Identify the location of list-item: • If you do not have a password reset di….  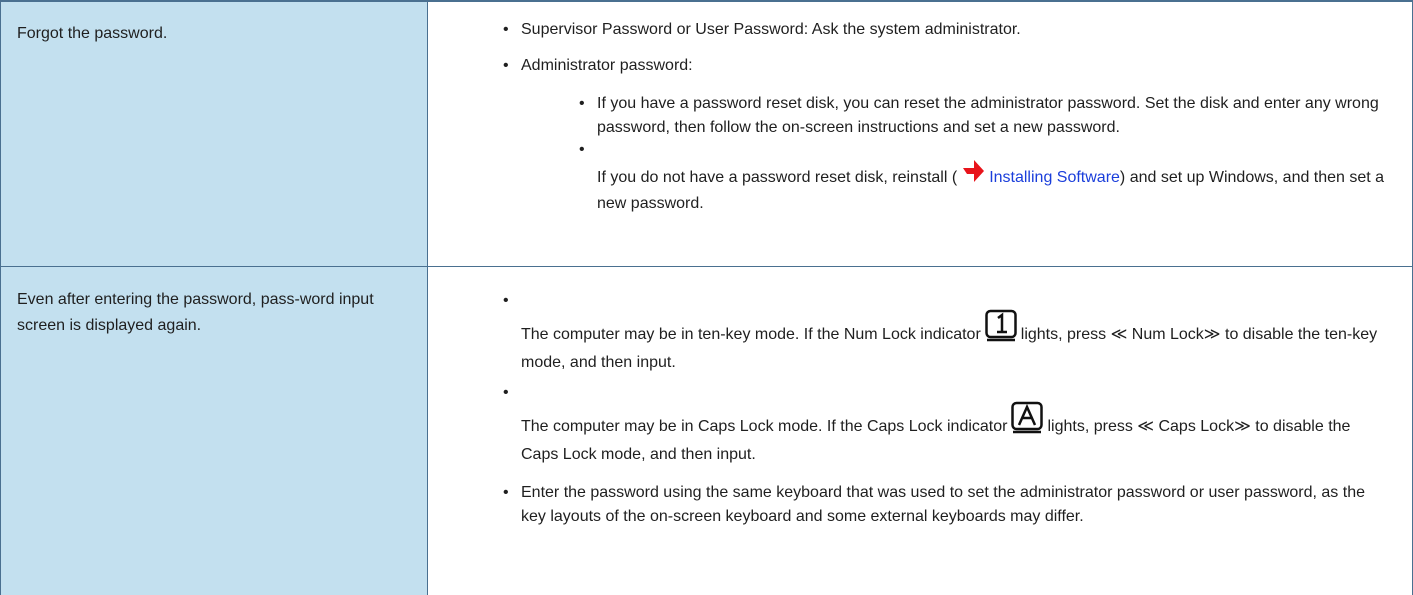
(997, 187).